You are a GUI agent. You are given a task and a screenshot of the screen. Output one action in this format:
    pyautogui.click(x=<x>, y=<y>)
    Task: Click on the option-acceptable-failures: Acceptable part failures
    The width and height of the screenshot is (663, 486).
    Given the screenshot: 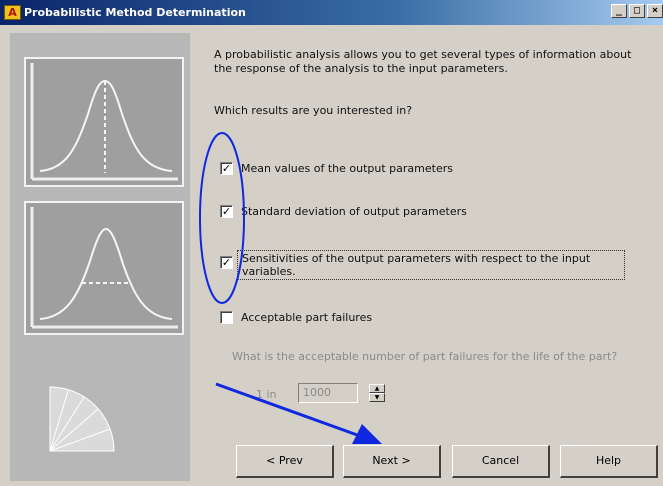 What is the action you would take?
    pyautogui.click(x=296, y=317)
    